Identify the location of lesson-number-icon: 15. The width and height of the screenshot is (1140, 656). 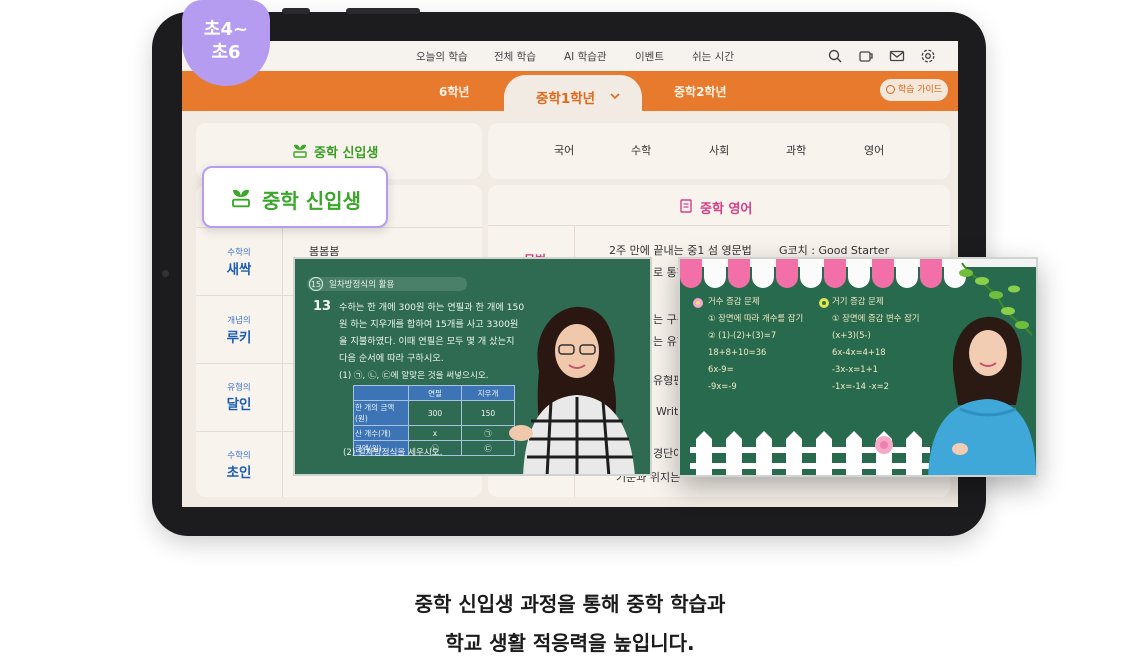
(316, 284).